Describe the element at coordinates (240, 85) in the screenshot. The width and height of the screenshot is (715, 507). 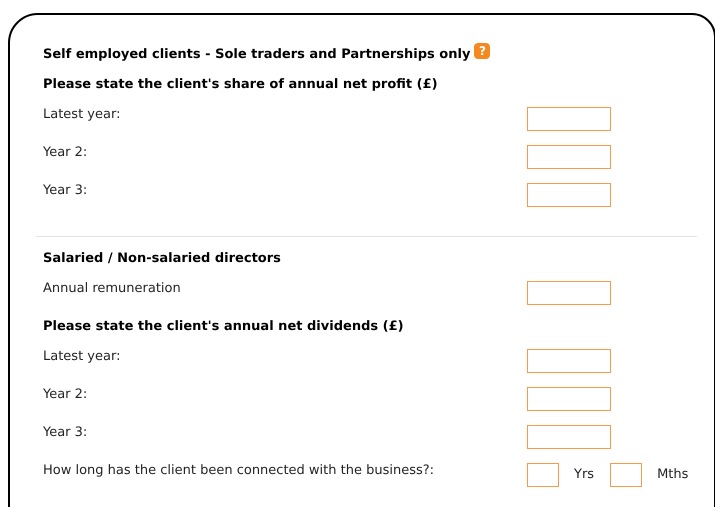
I see `section-heading: Please state the client's share of annual net profit (£)` at that location.